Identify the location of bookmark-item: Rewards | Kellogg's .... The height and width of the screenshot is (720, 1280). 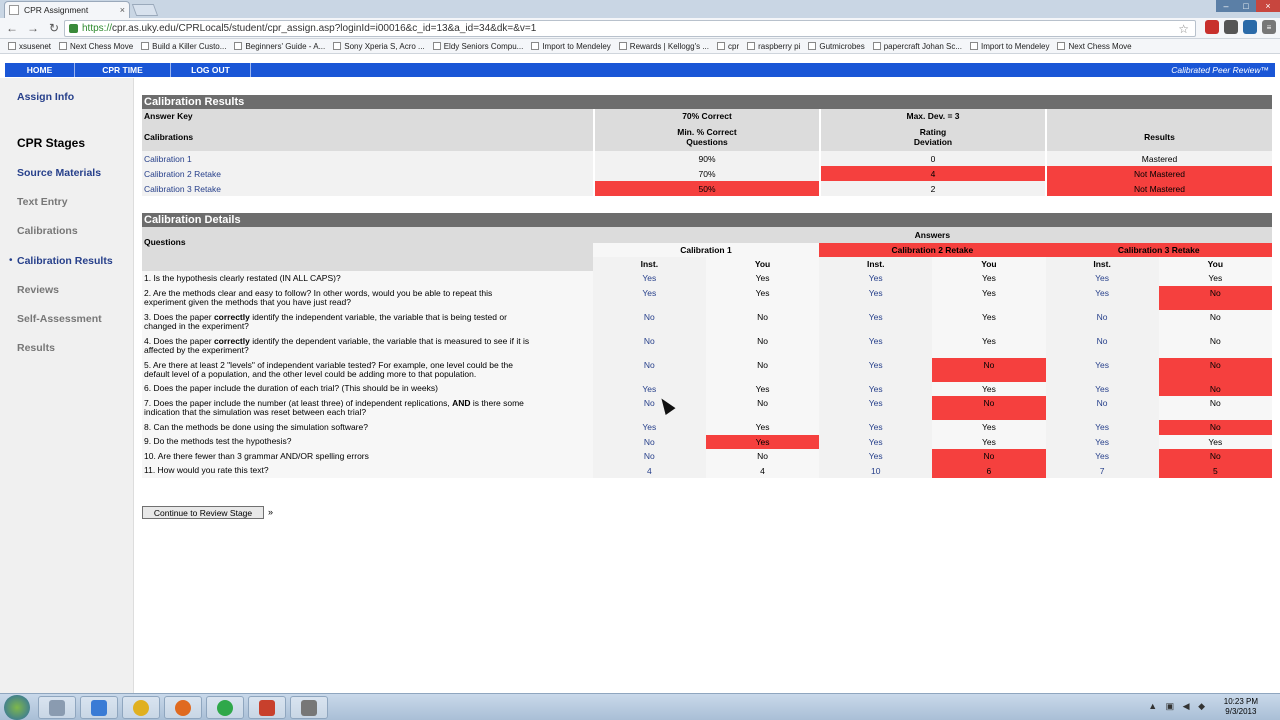
(663, 46).